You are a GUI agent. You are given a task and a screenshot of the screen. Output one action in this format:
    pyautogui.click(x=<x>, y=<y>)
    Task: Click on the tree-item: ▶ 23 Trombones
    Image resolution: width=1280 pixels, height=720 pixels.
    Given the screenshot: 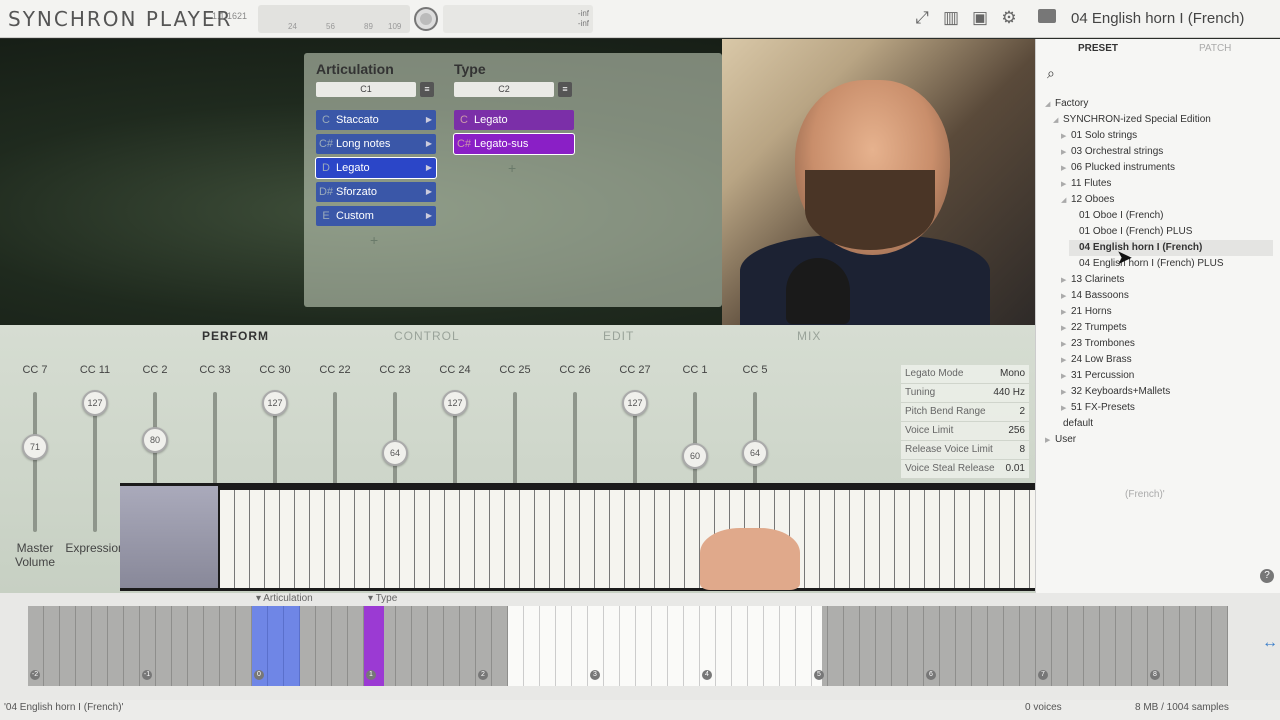 What is the action you would take?
    pyautogui.click(x=1167, y=344)
    